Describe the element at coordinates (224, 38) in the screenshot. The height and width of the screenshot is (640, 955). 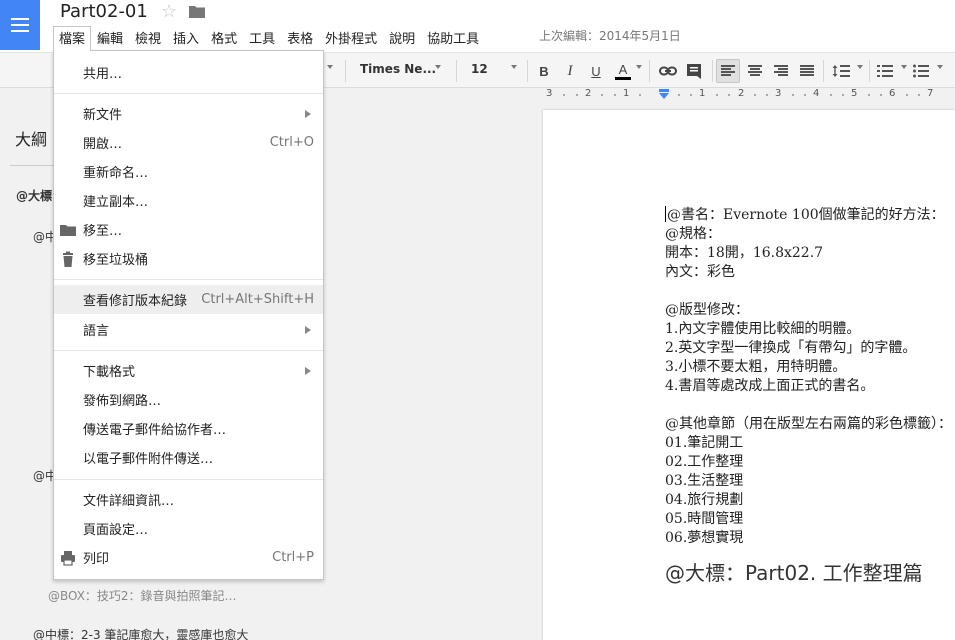
I see `menu-format: 格式` at that location.